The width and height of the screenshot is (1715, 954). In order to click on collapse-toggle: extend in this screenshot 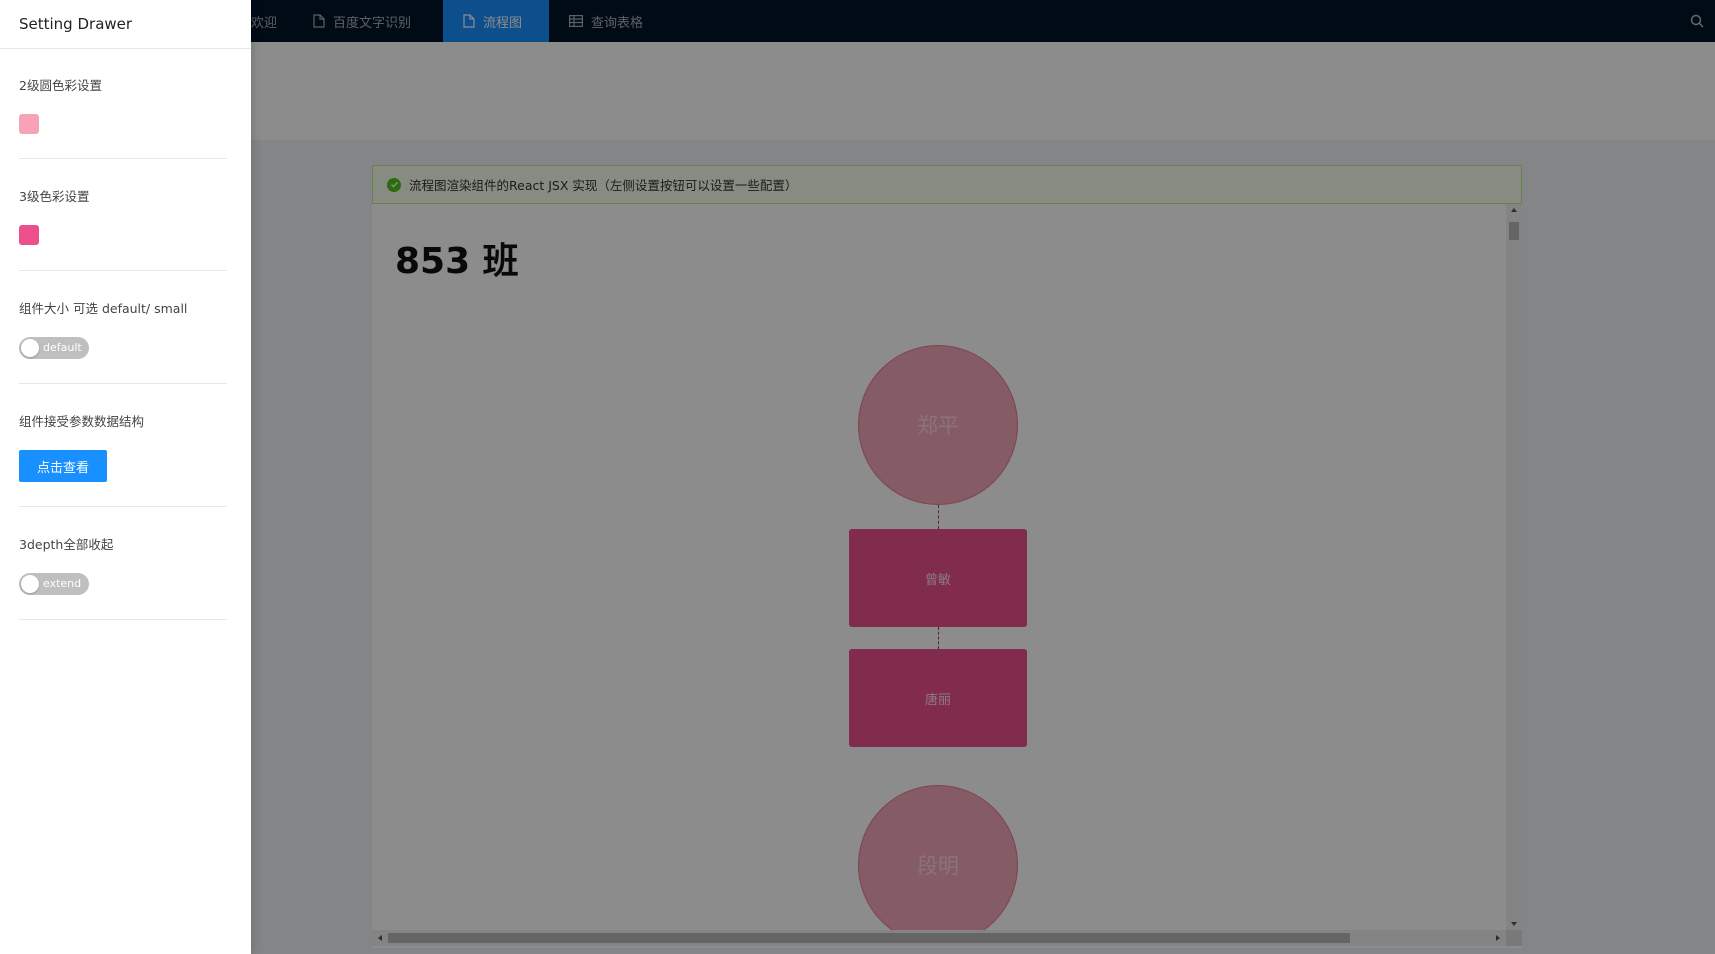, I will do `click(54, 584)`.